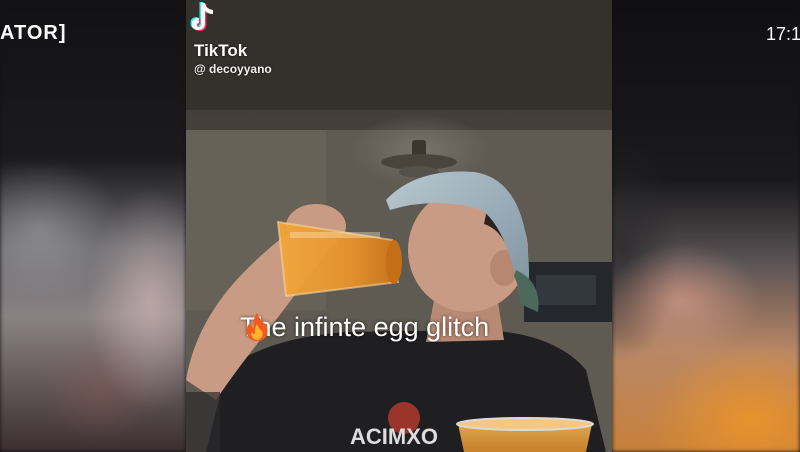 The image size is (800, 452). I want to click on fire-icon, so click(257, 327).